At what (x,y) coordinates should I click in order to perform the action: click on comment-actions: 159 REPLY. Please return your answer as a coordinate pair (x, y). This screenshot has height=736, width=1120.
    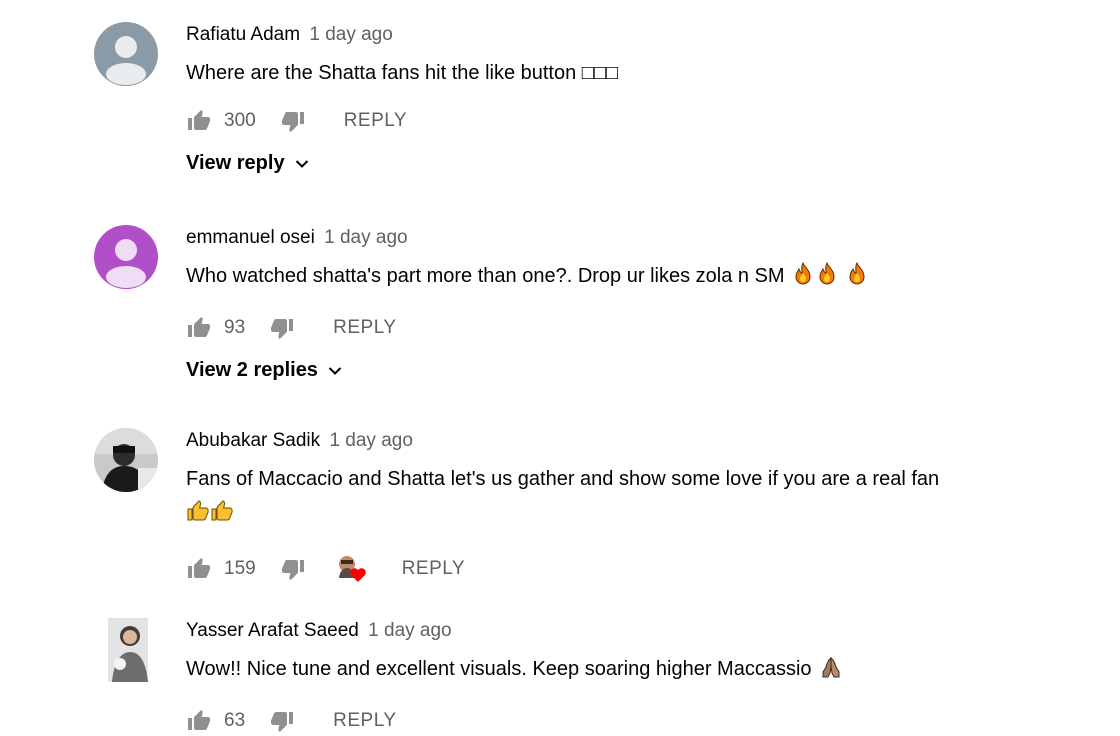
    Looking at the image, I should click on (633, 569).